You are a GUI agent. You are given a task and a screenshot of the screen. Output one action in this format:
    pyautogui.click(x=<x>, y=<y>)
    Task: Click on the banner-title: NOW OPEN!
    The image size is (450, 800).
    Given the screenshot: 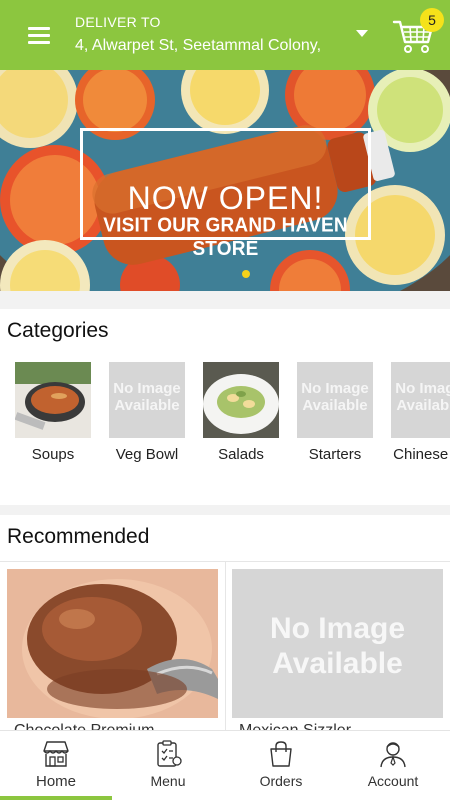 What is the action you would take?
    pyautogui.click(x=225, y=198)
    